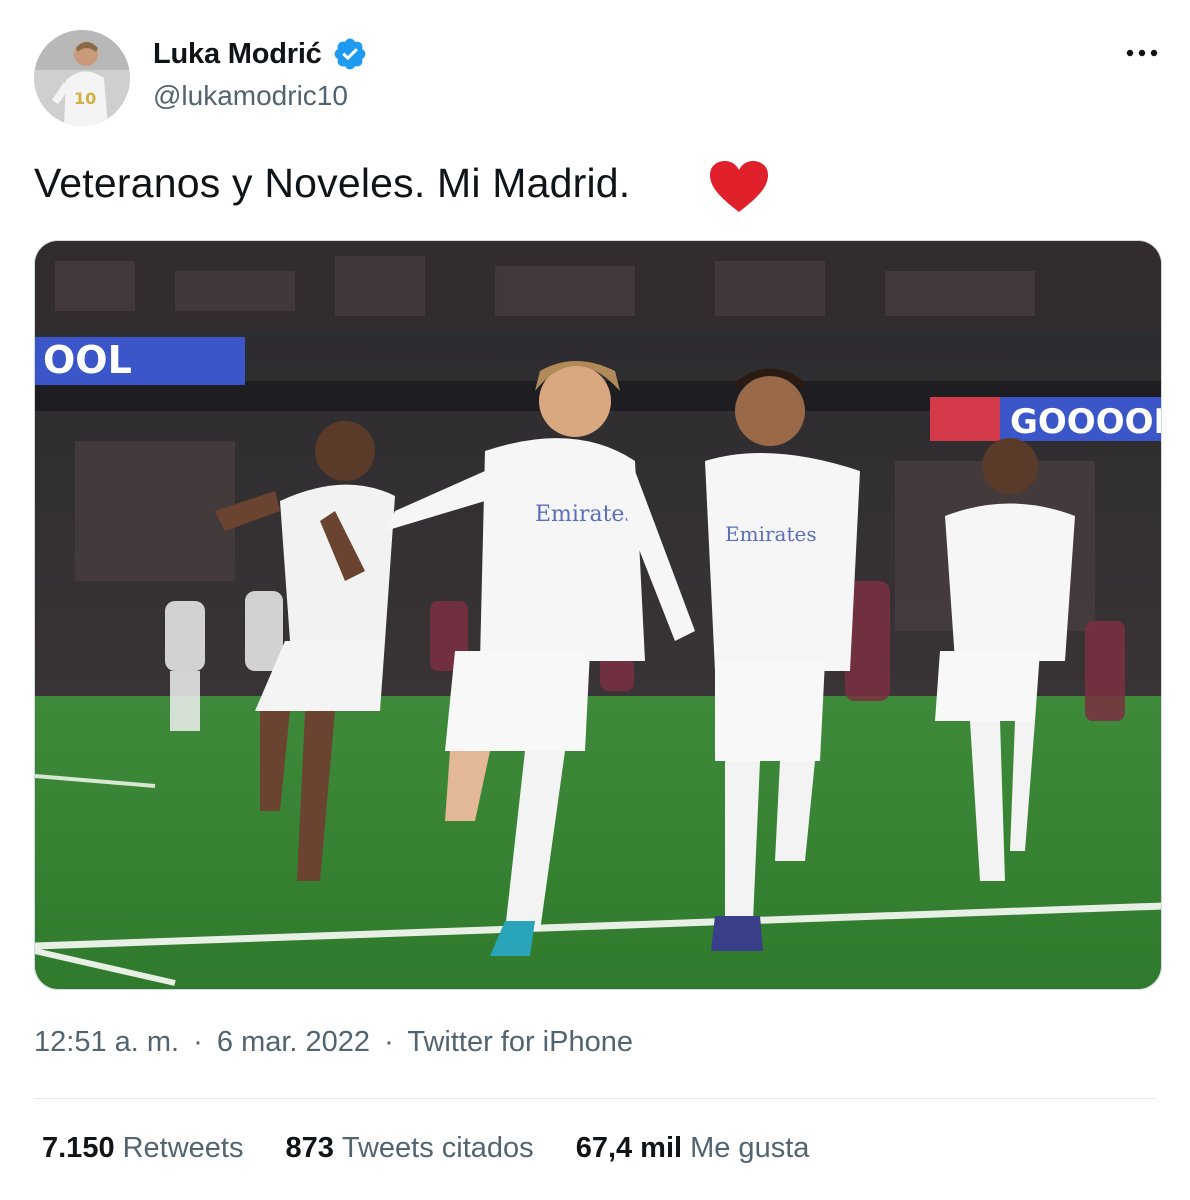 The image size is (1190, 1200). I want to click on retweets-stat: 7.150 Retweets, so click(142, 1148).